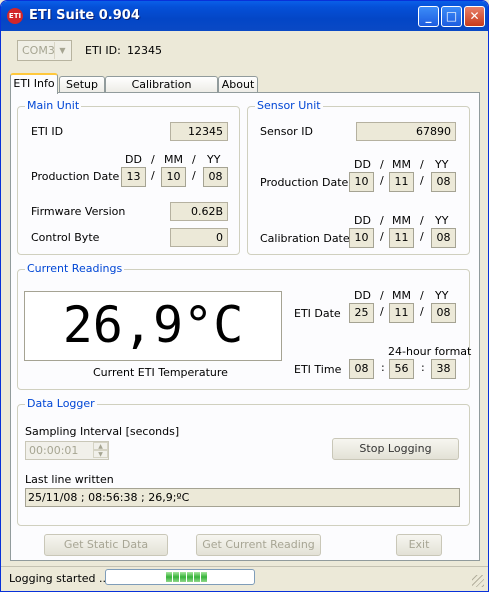 This screenshot has width=489, height=592. I want to click on eti-time-hour-field: 08, so click(361, 369).